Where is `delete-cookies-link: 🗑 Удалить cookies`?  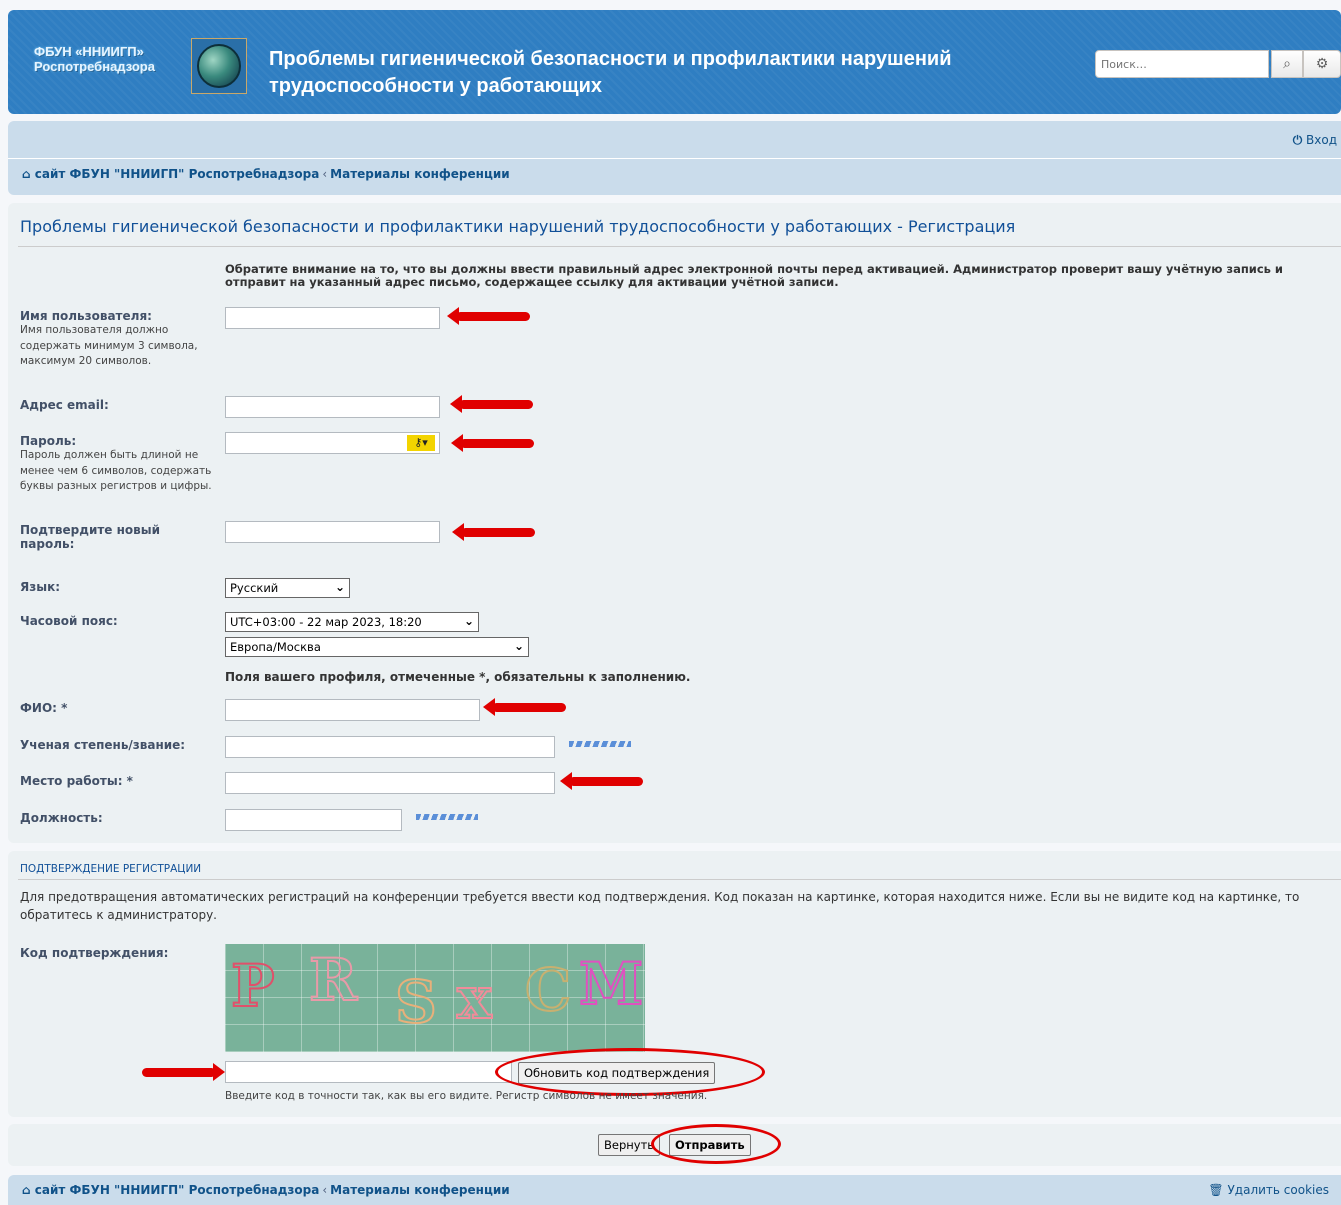
delete-cookies-link: 🗑 Удалить cookies is located at coordinates (1268, 1190).